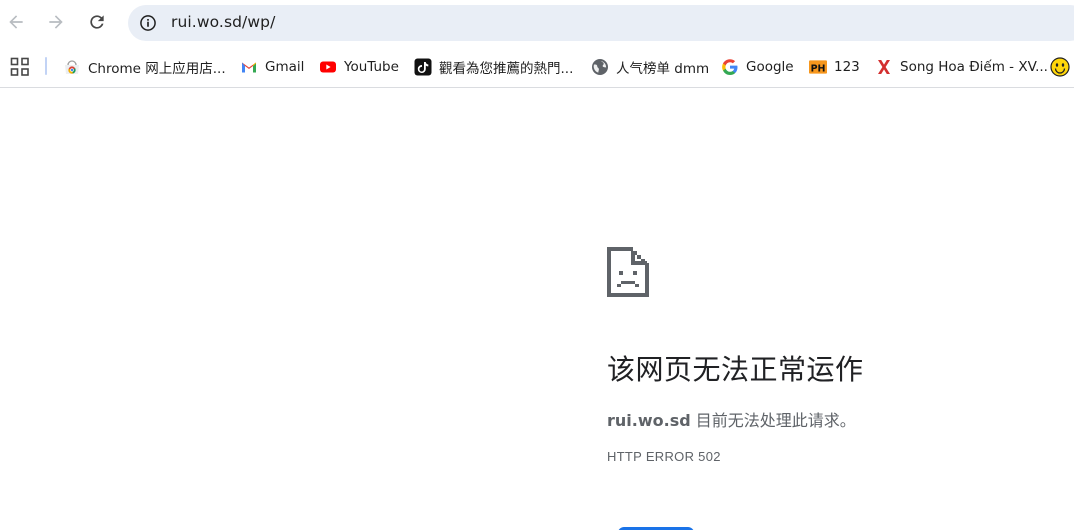 This screenshot has width=1074, height=530. What do you see at coordinates (249, 67) in the screenshot?
I see `gmail-icon` at bounding box center [249, 67].